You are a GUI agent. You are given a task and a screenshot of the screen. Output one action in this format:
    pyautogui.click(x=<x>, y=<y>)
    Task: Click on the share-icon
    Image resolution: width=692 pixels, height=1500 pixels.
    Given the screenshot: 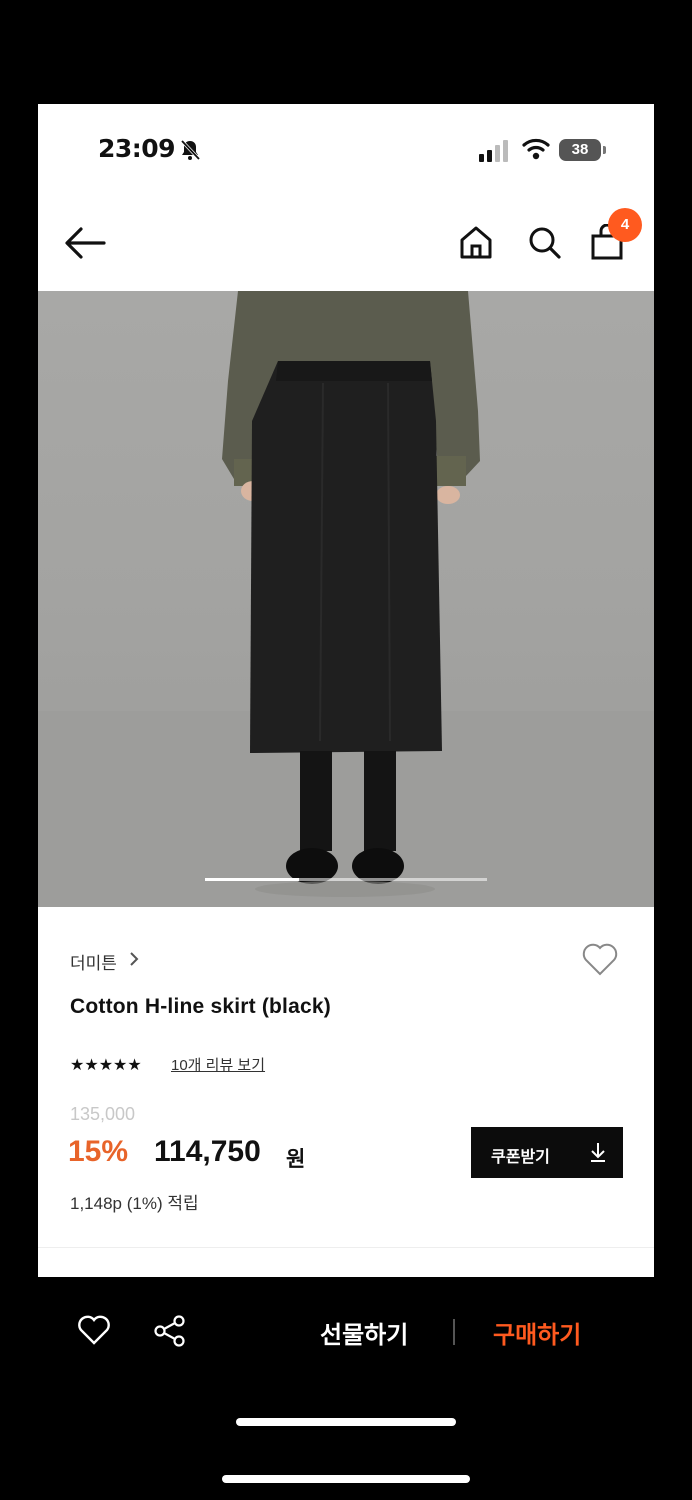 What is the action you would take?
    pyautogui.click(x=170, y=1331)
    